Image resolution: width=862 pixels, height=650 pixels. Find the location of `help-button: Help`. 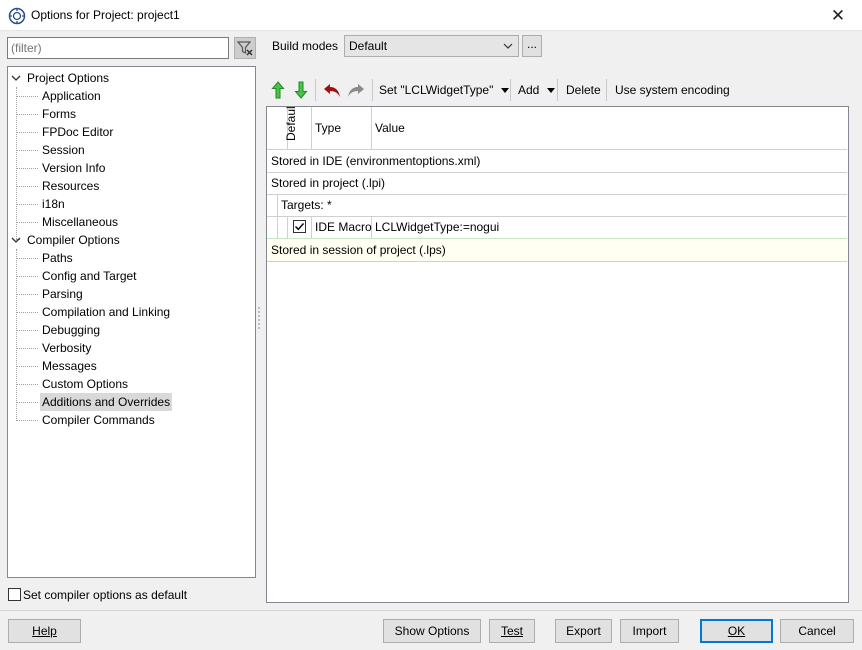

help-button: Help is located at coordinates (44, 631).